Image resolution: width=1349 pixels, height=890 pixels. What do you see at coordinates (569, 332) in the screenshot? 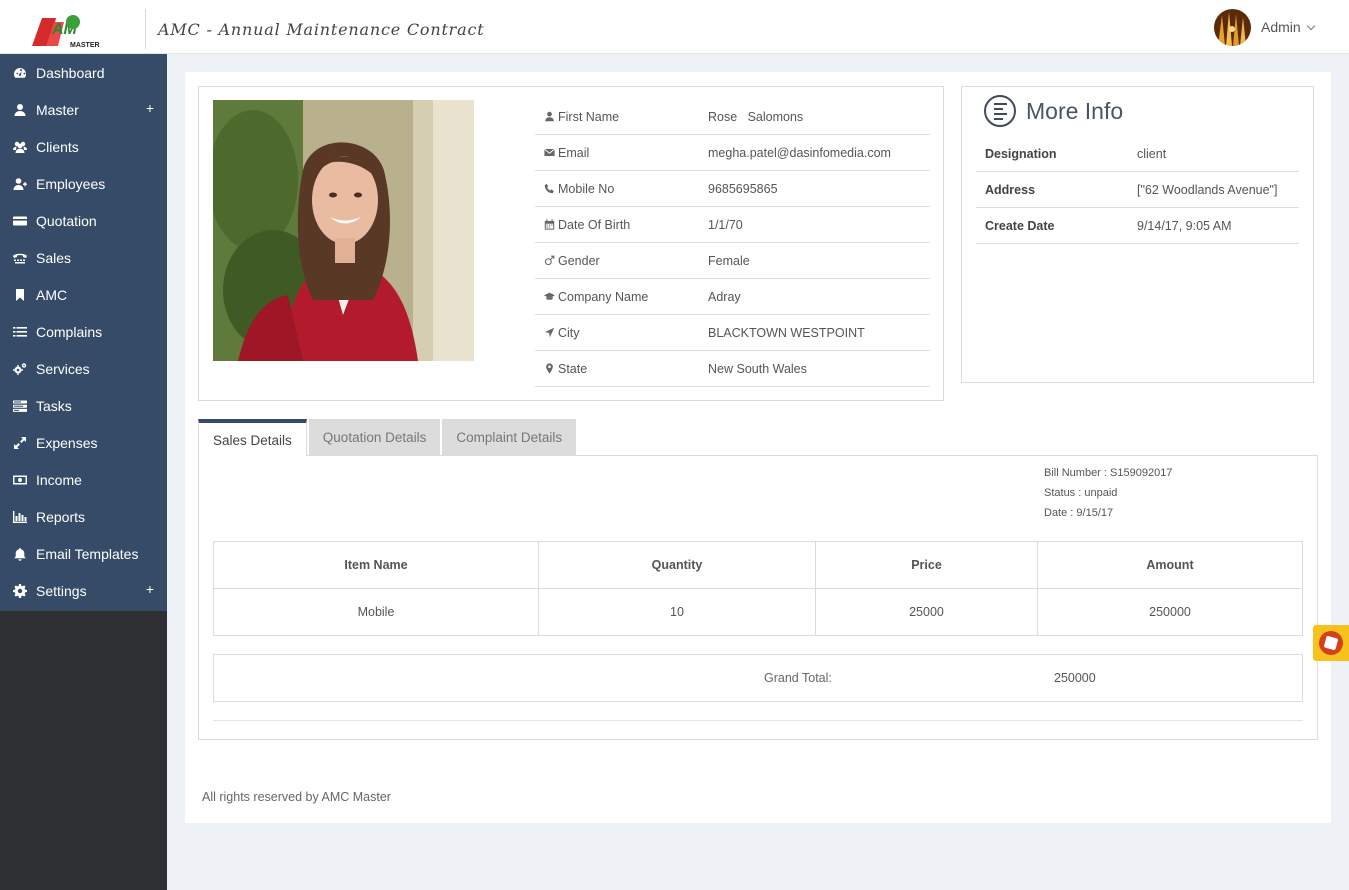
I see `detail-label: City` at bounding box center [569, 332].